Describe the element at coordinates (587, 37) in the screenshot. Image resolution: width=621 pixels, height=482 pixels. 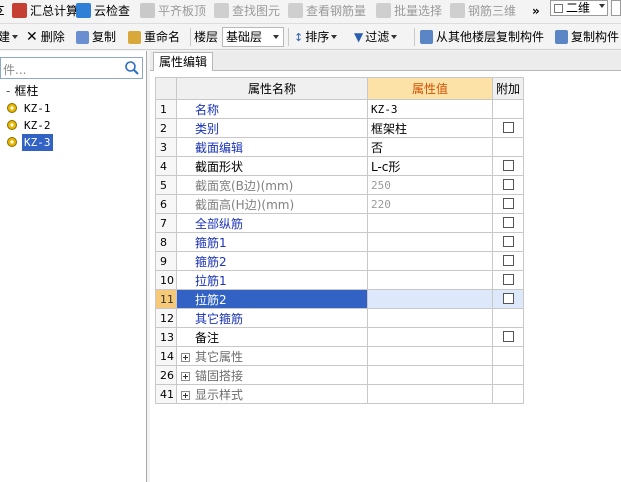
I see `copy-component-button: 复制构件` at that location.